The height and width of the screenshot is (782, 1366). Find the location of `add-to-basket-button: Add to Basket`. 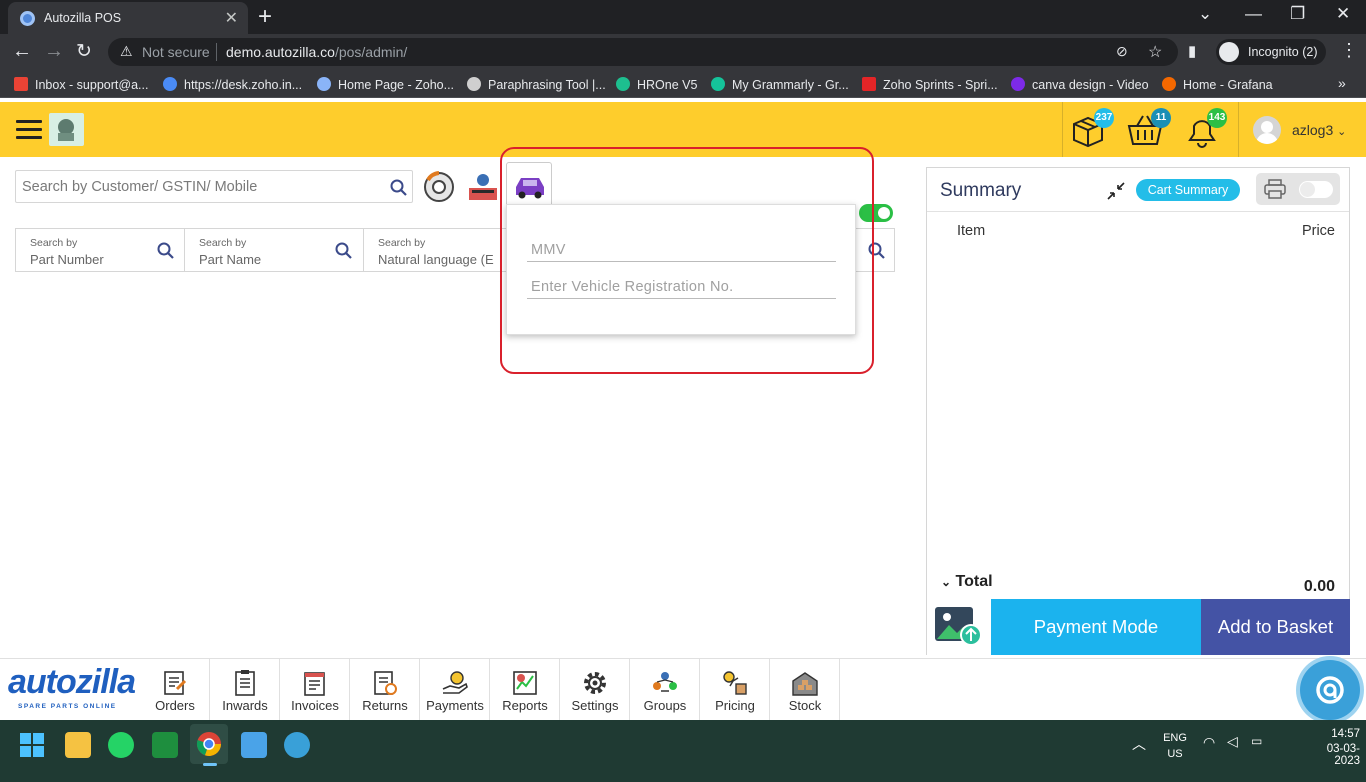

add-to-basket-button: Add to Basket is located at coordinates (1275, 627).